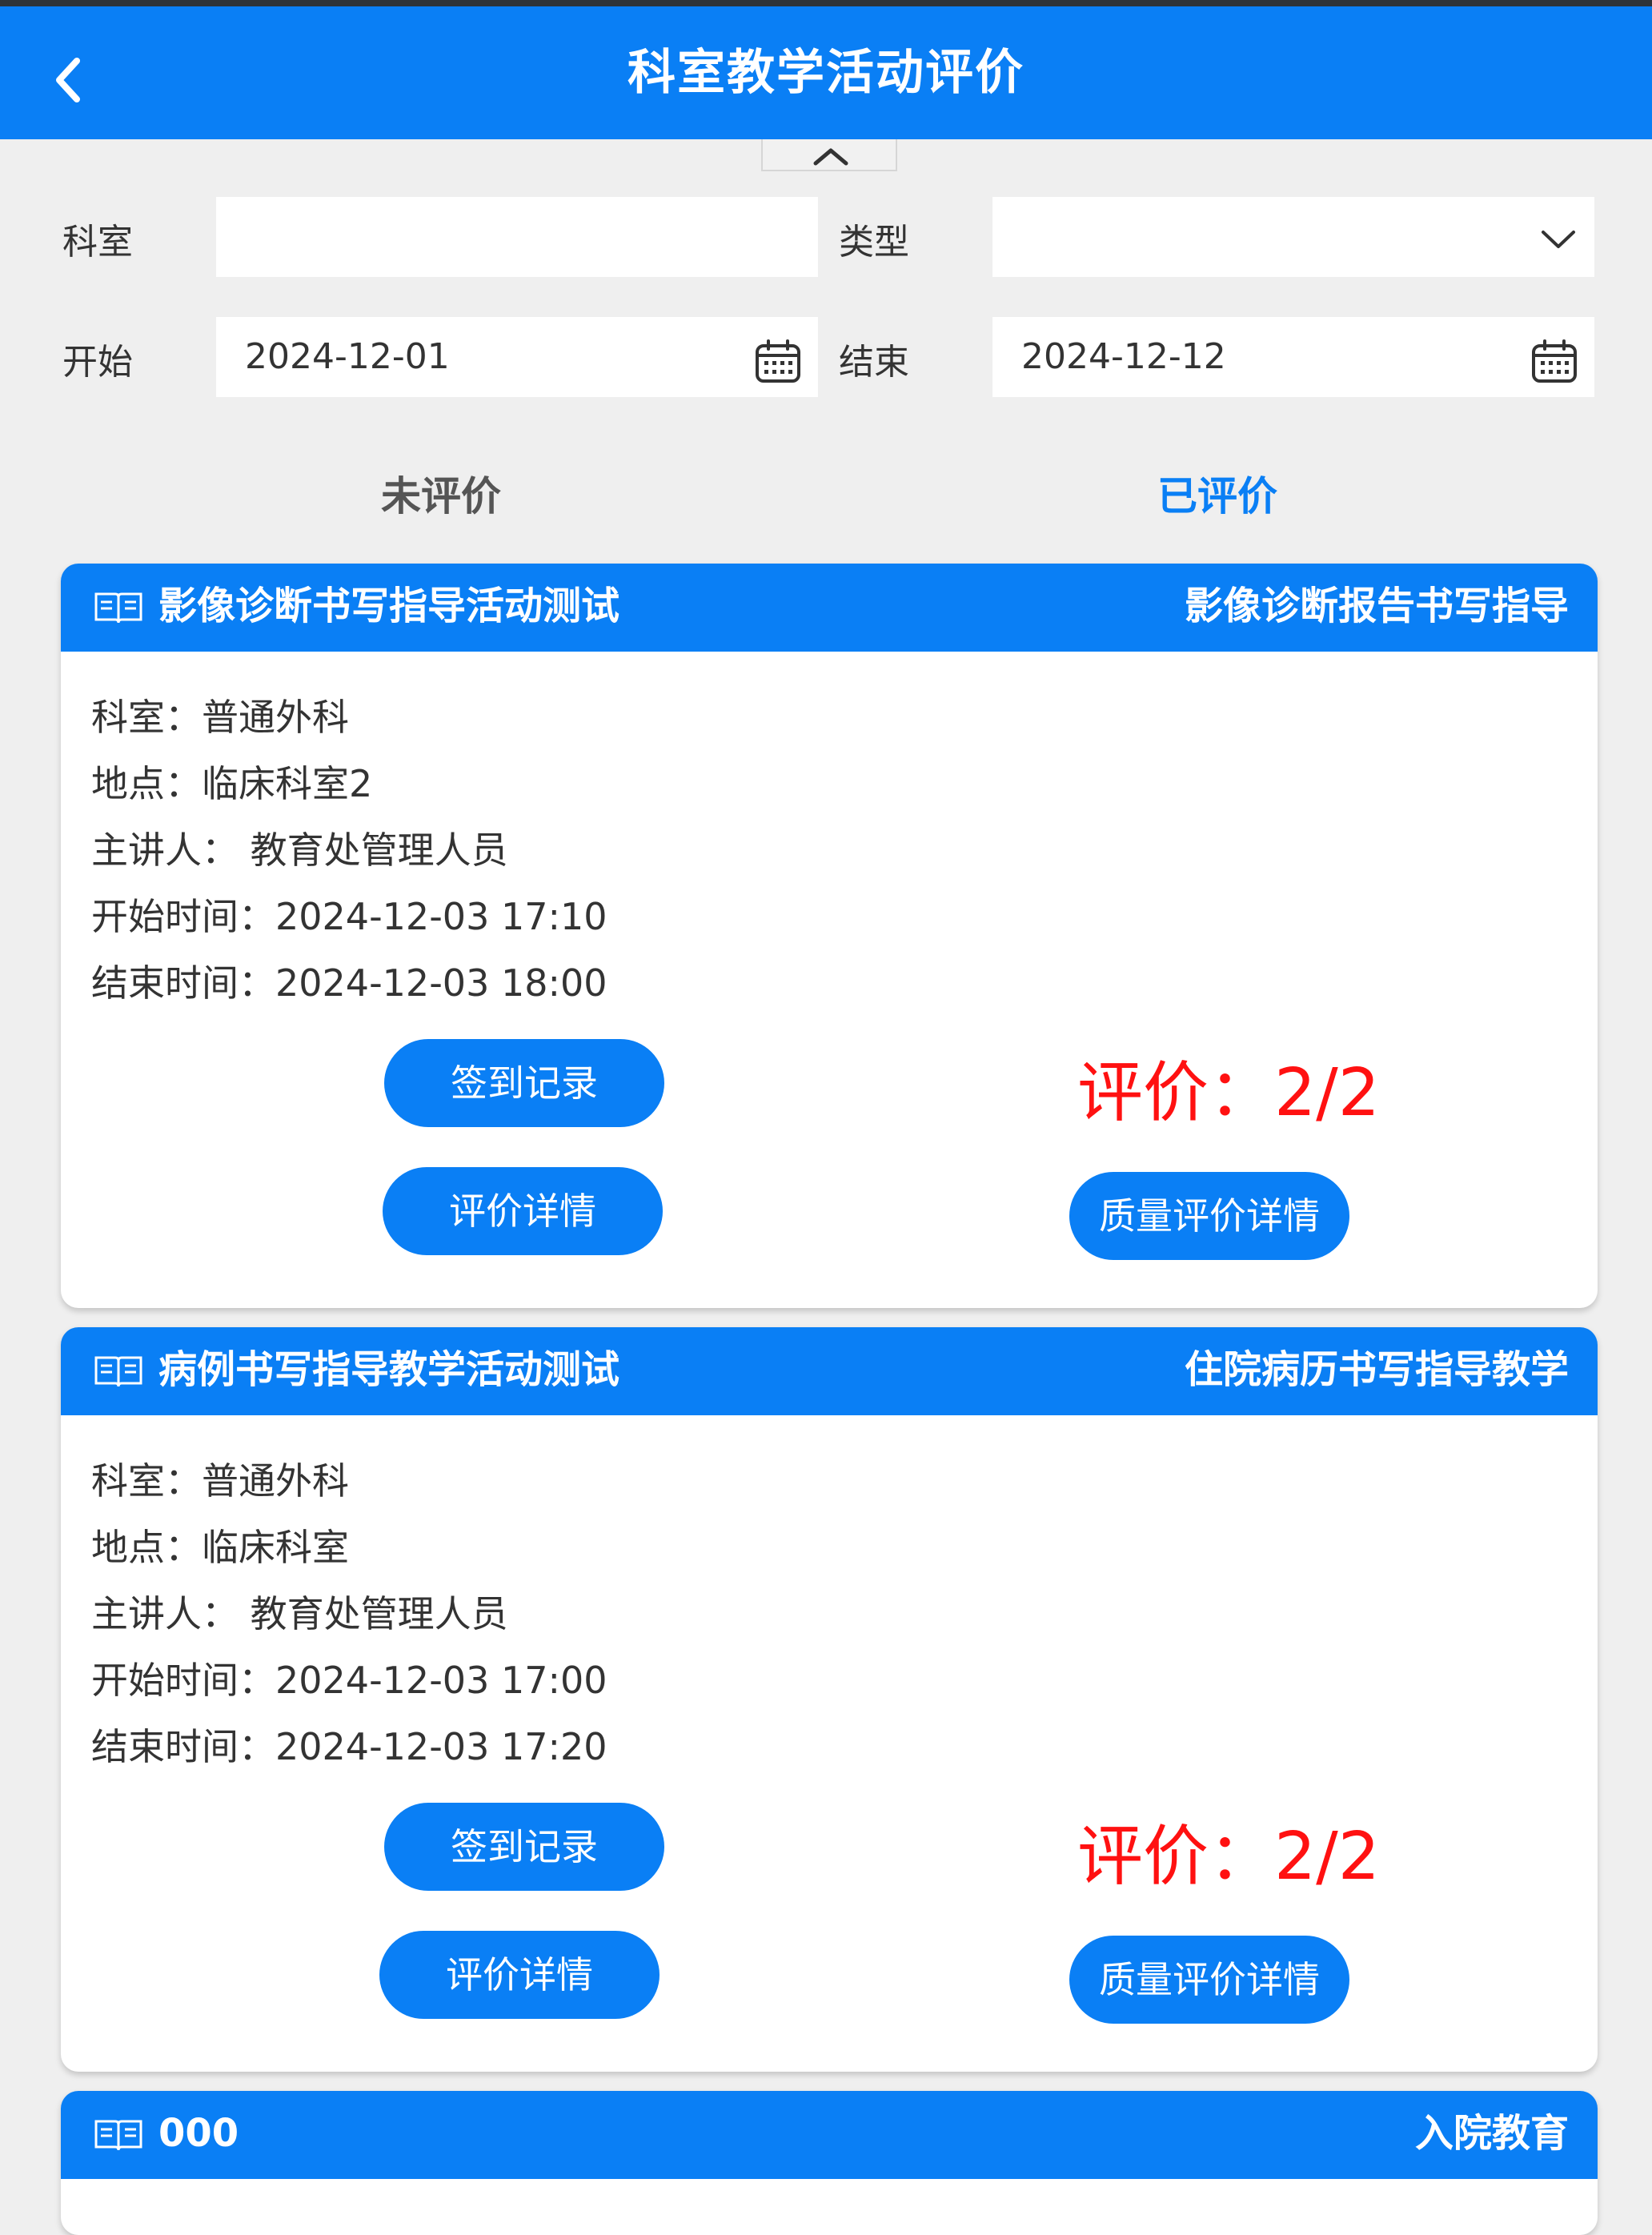 The image size is (1652, 2235). Describe the element at coordinates (517, 237) in the screenshot. I see `department-input` at that location.